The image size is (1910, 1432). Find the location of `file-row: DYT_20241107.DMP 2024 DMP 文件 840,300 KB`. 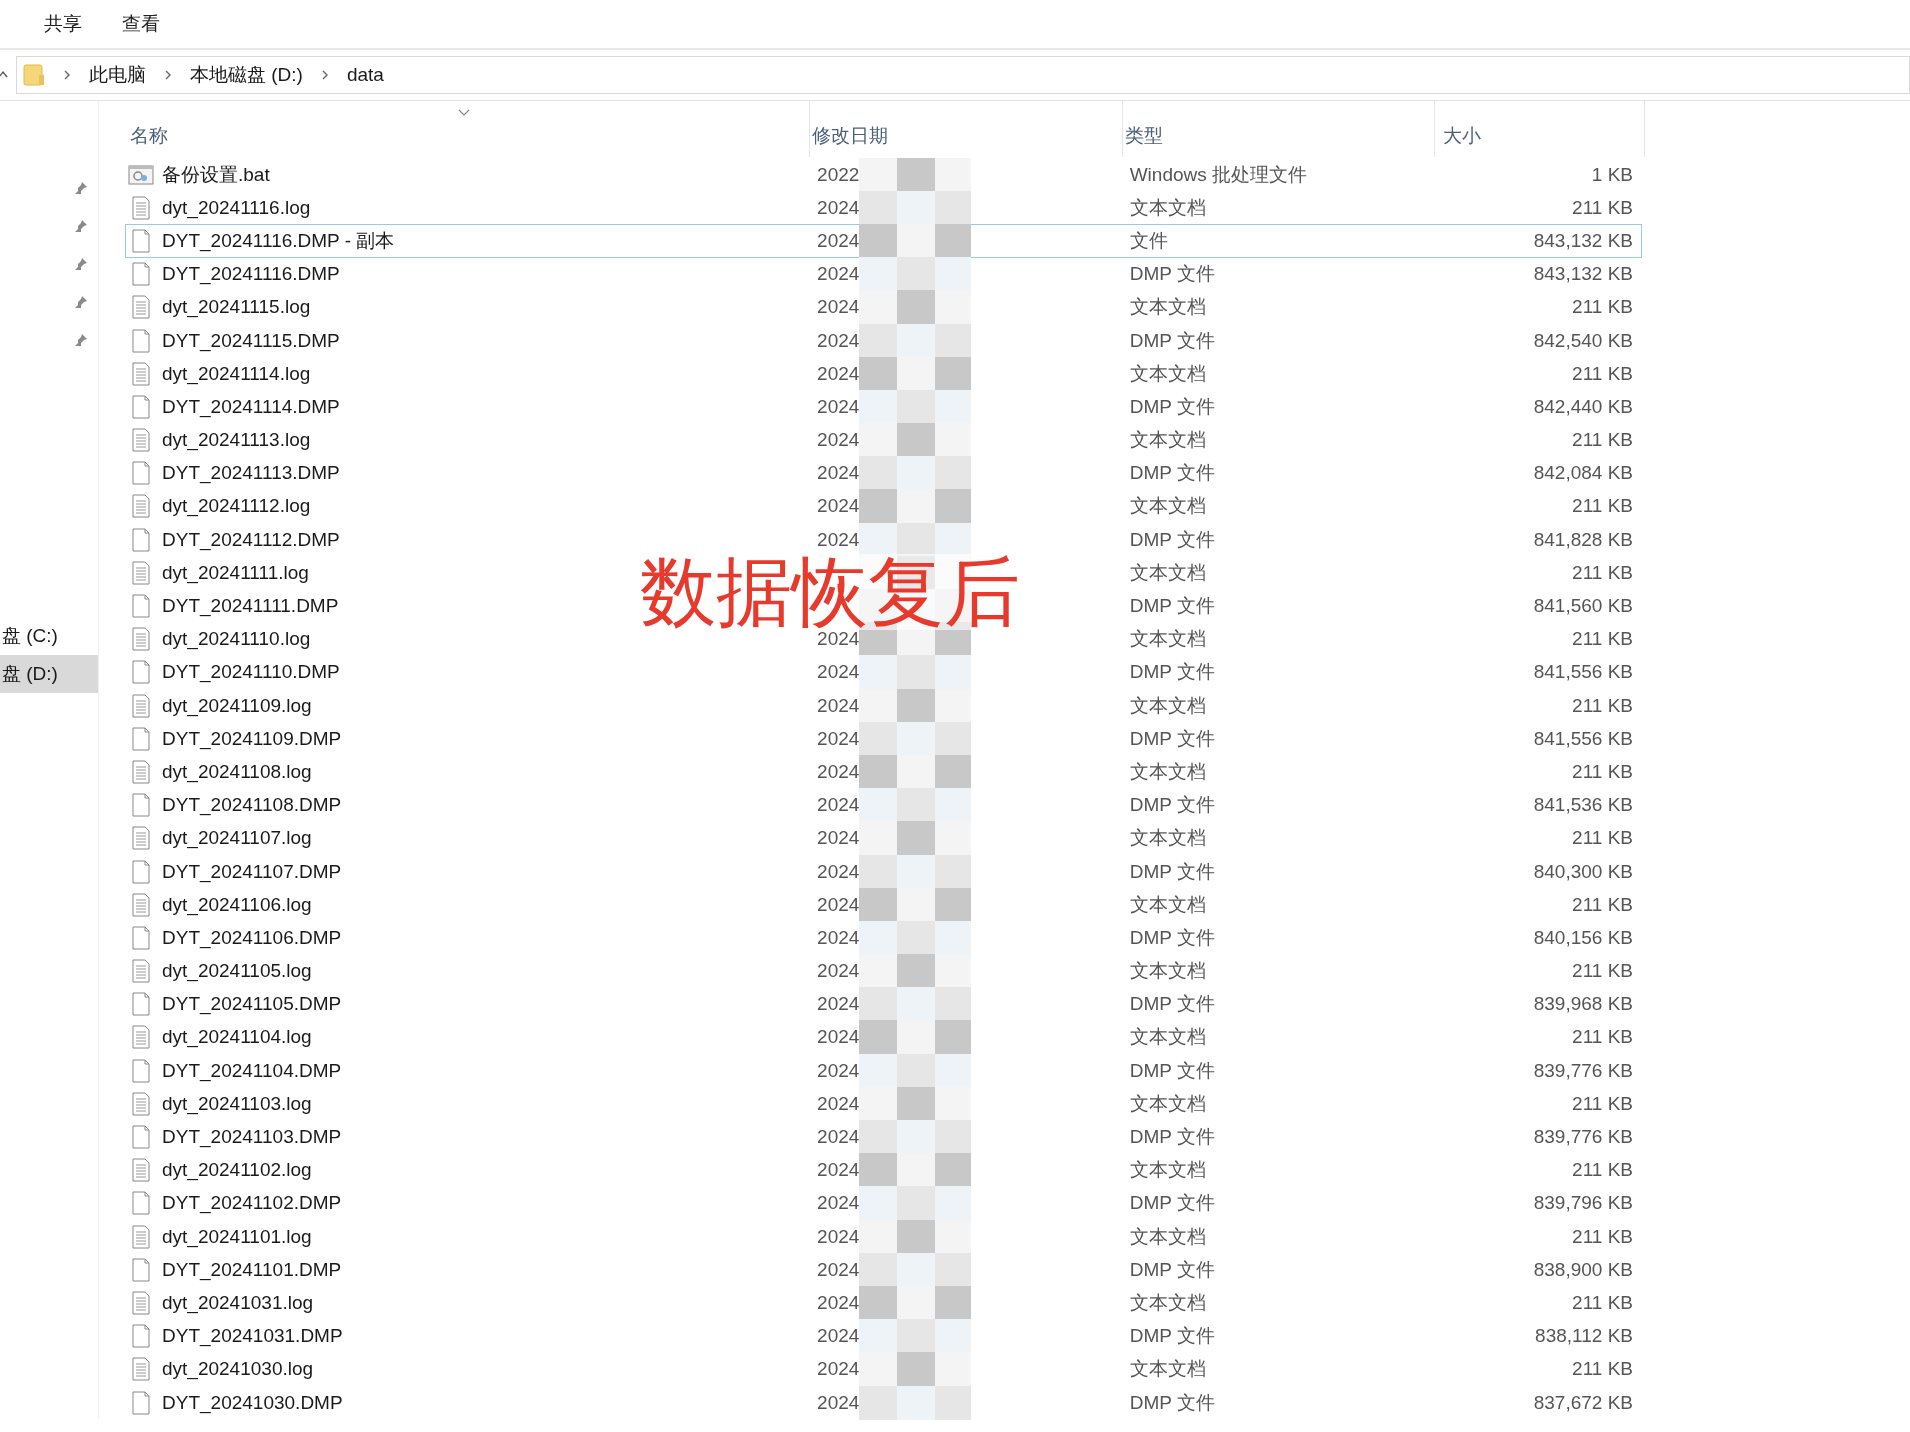

file-row: DYT_20241107.DMP 2024 DMP 文件 840,300 KB is located at coordinates (883, 871).